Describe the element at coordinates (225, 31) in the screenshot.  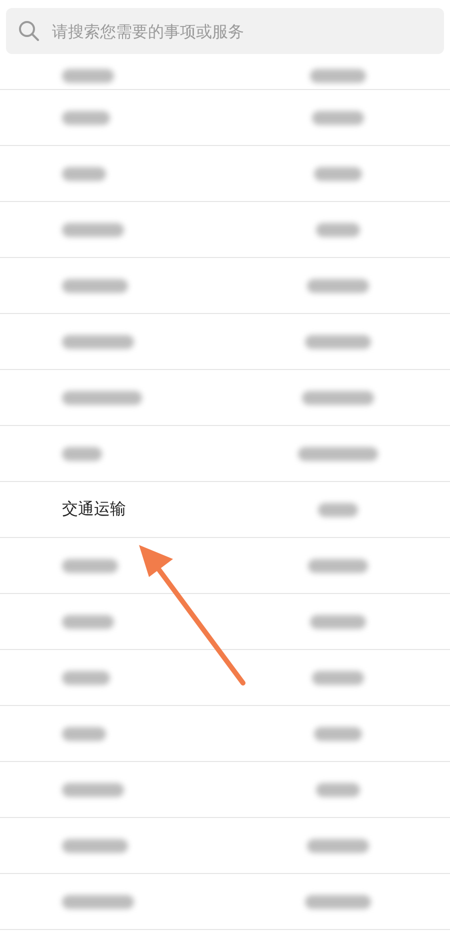
I see `search-field: 请搜索您需要的事项或服务` at that location.